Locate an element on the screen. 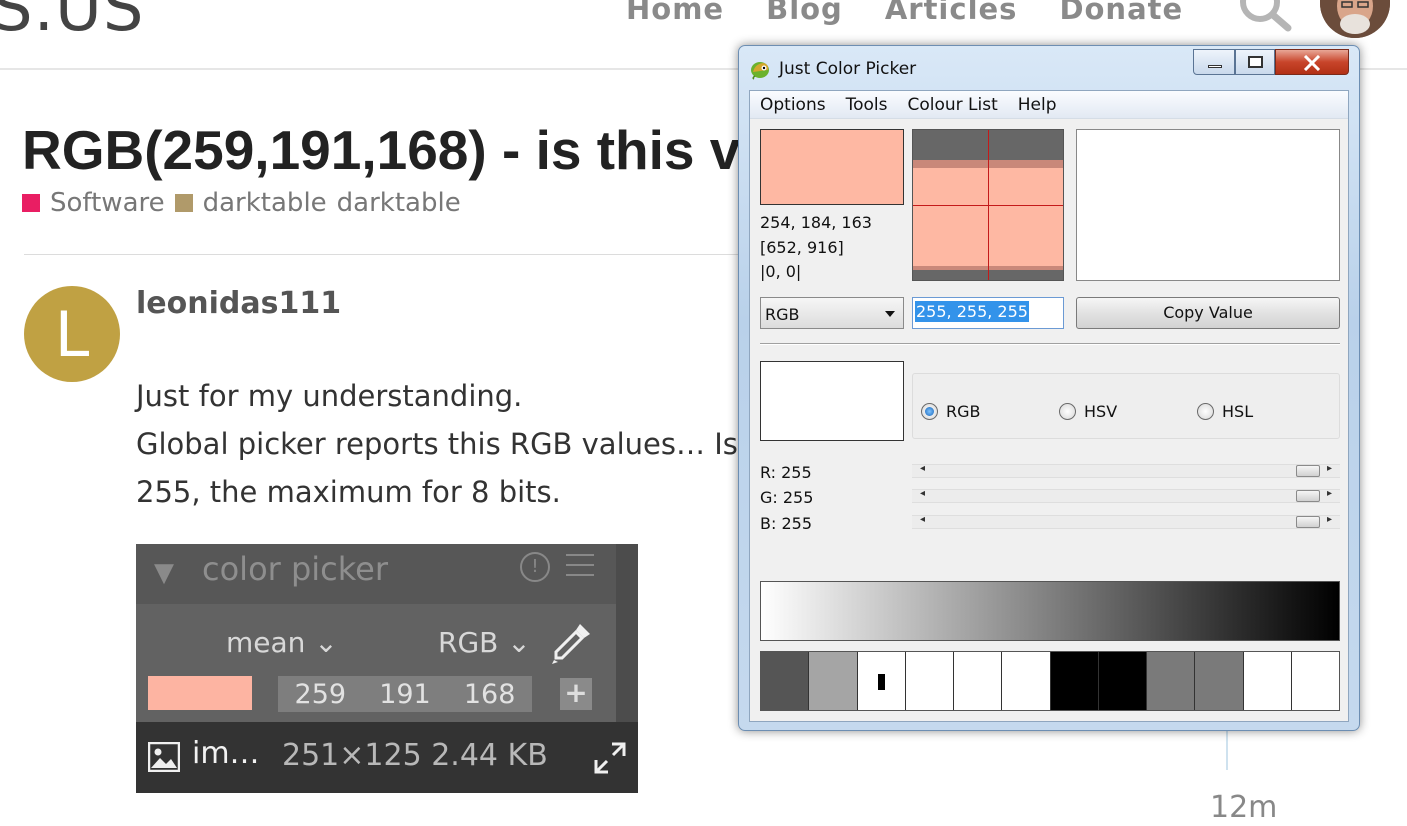 The image size is (1407, 826). category-label: darktable is located at coordinates (264, 203).